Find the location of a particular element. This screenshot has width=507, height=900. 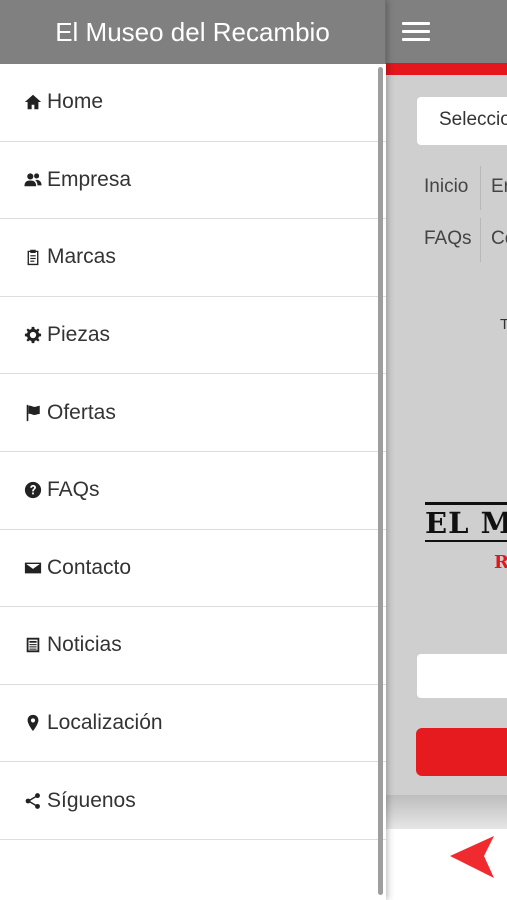

back-arrow-icon is located at coordinates (473, 856).